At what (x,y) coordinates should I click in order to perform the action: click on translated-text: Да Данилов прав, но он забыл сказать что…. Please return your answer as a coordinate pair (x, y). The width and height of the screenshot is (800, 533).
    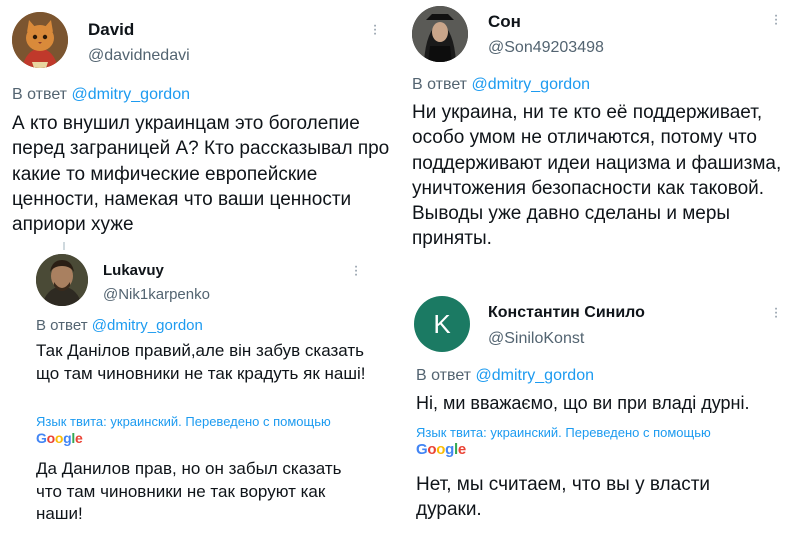
    Looking at the image, I should click on (189, 491).